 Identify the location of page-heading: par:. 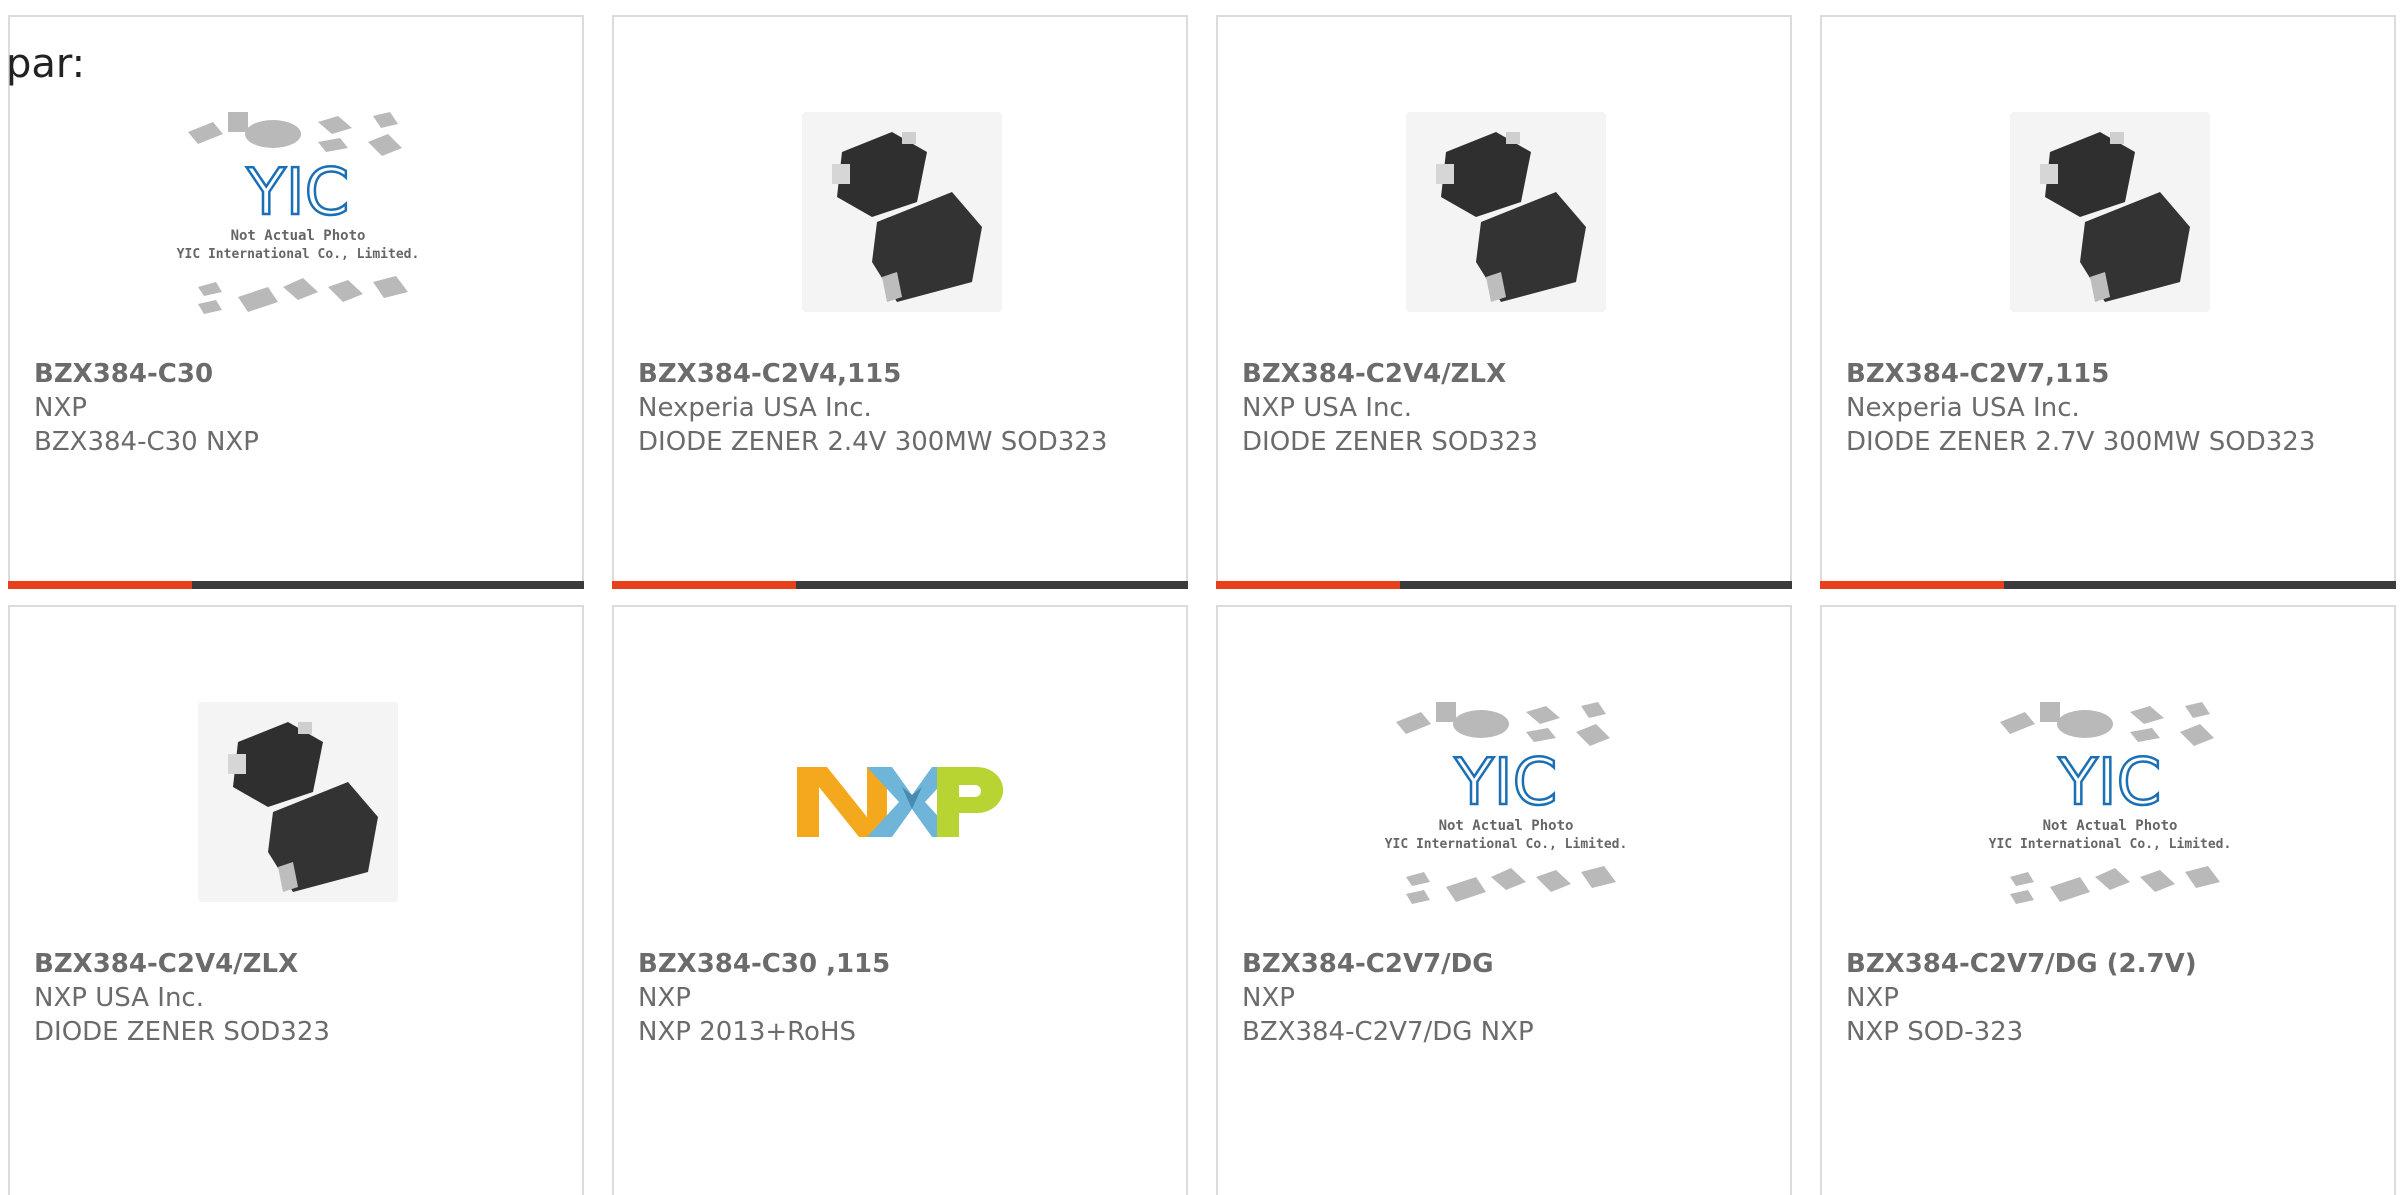
(46, 64).